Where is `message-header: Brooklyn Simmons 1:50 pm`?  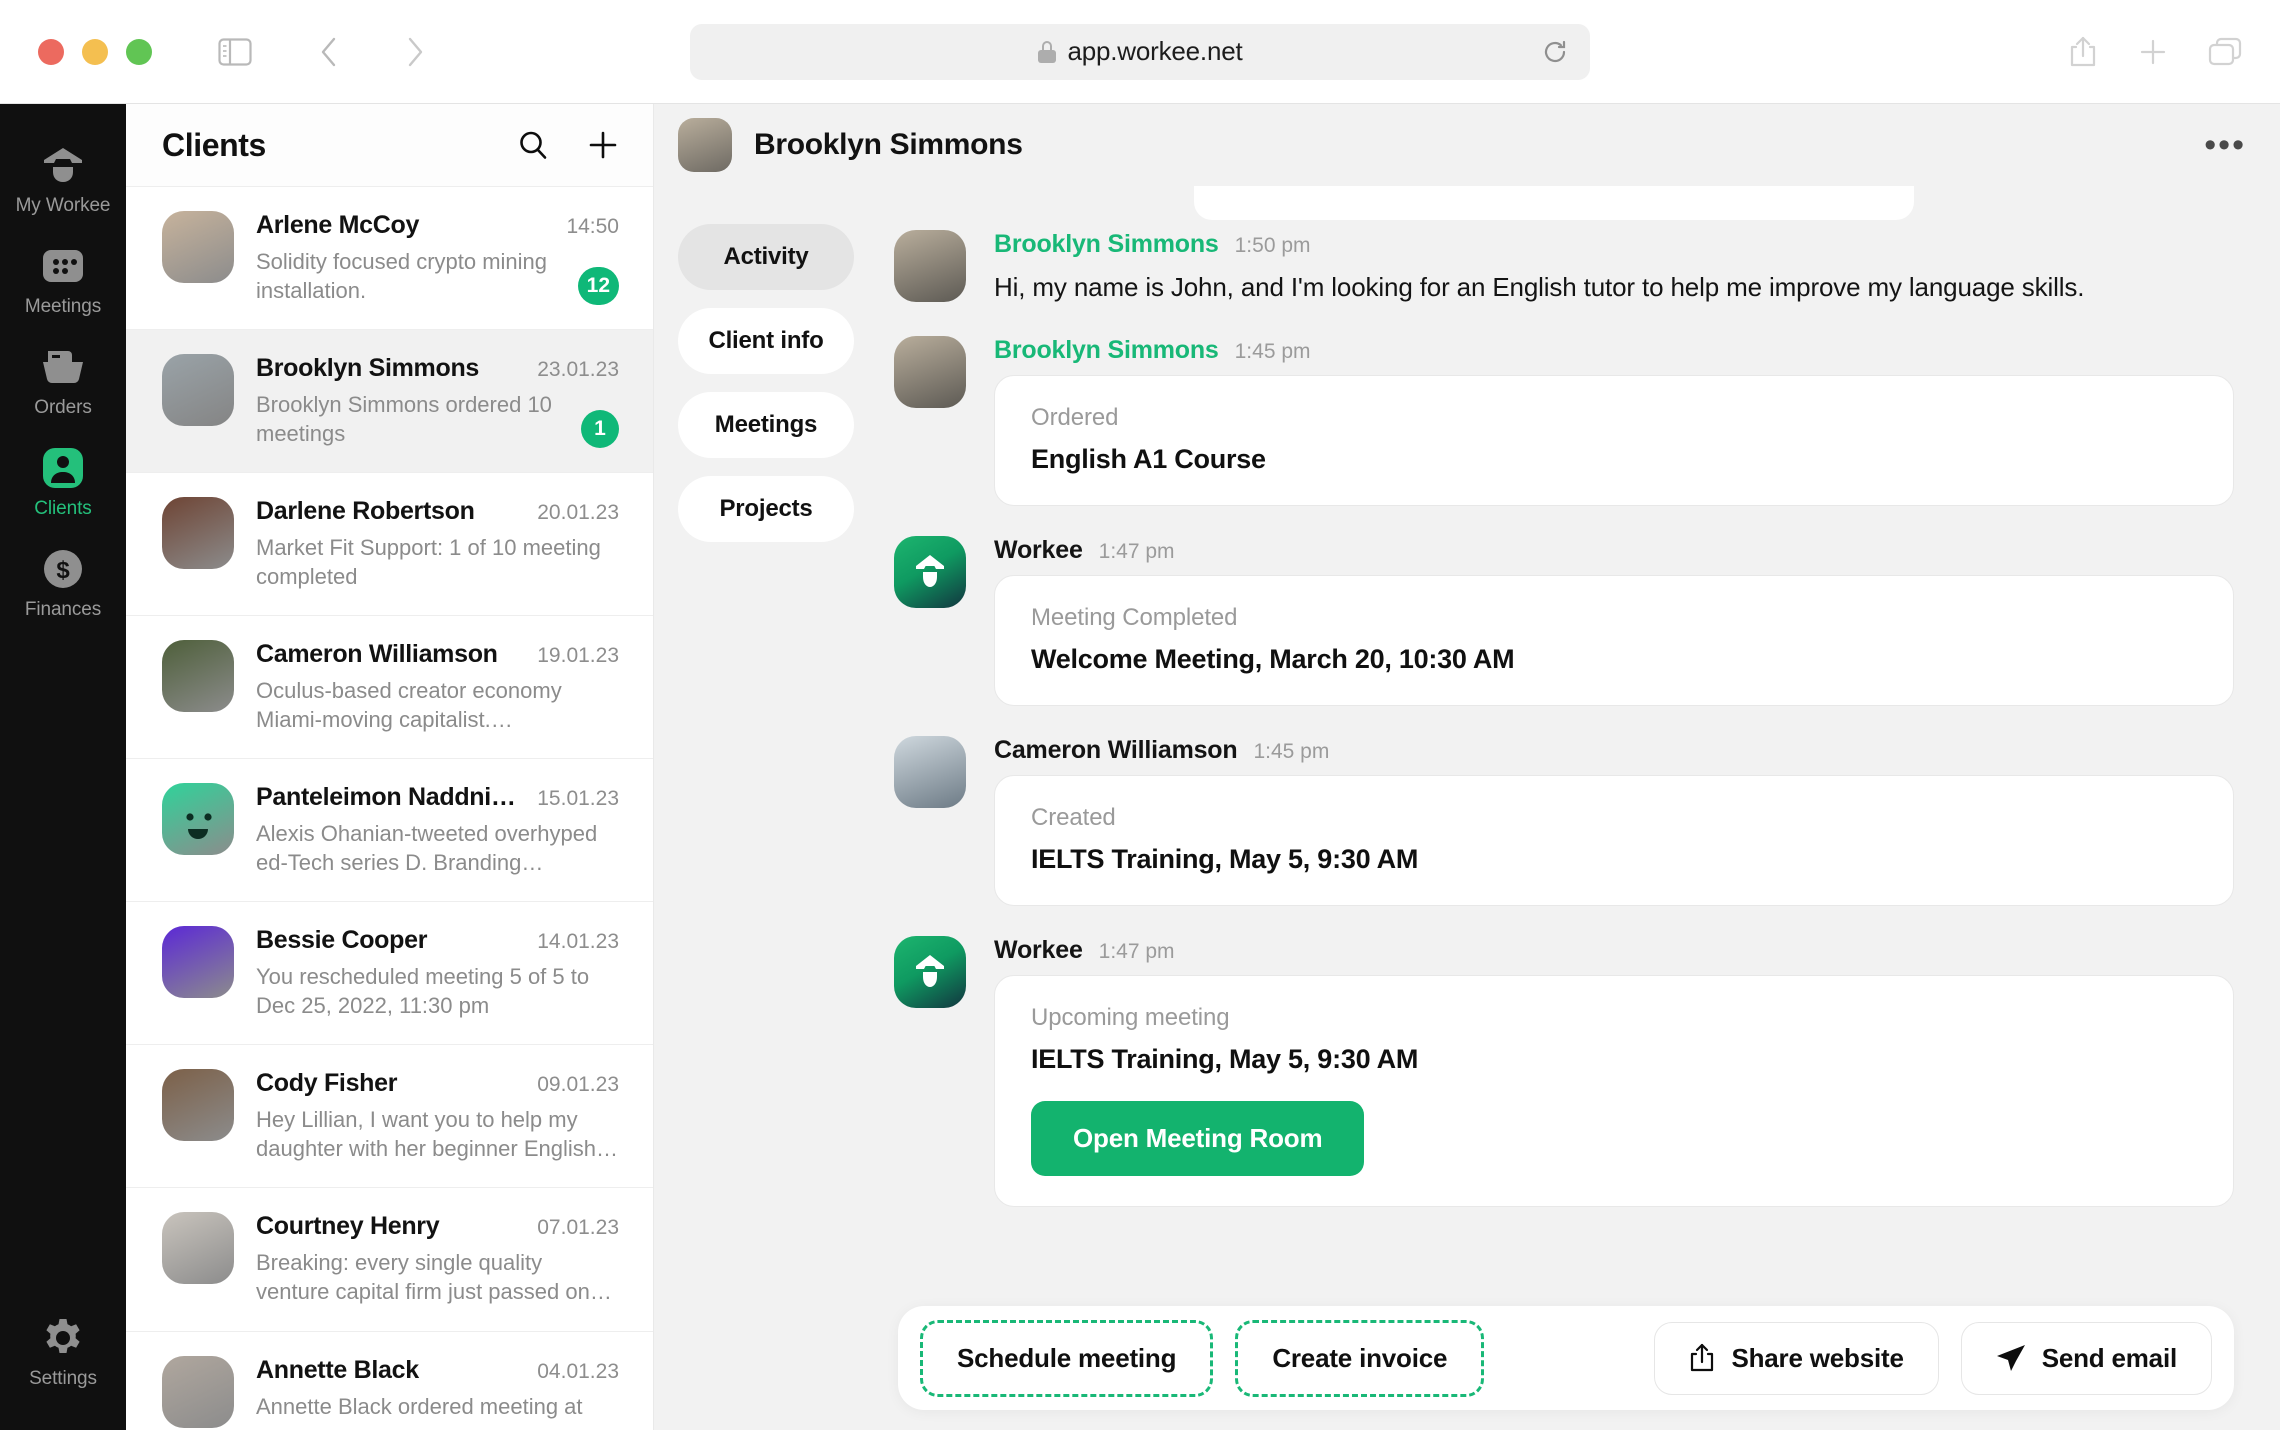 message-header: Brooklyn Simmons 1:50 pm is located at coordinates (1614, 244).